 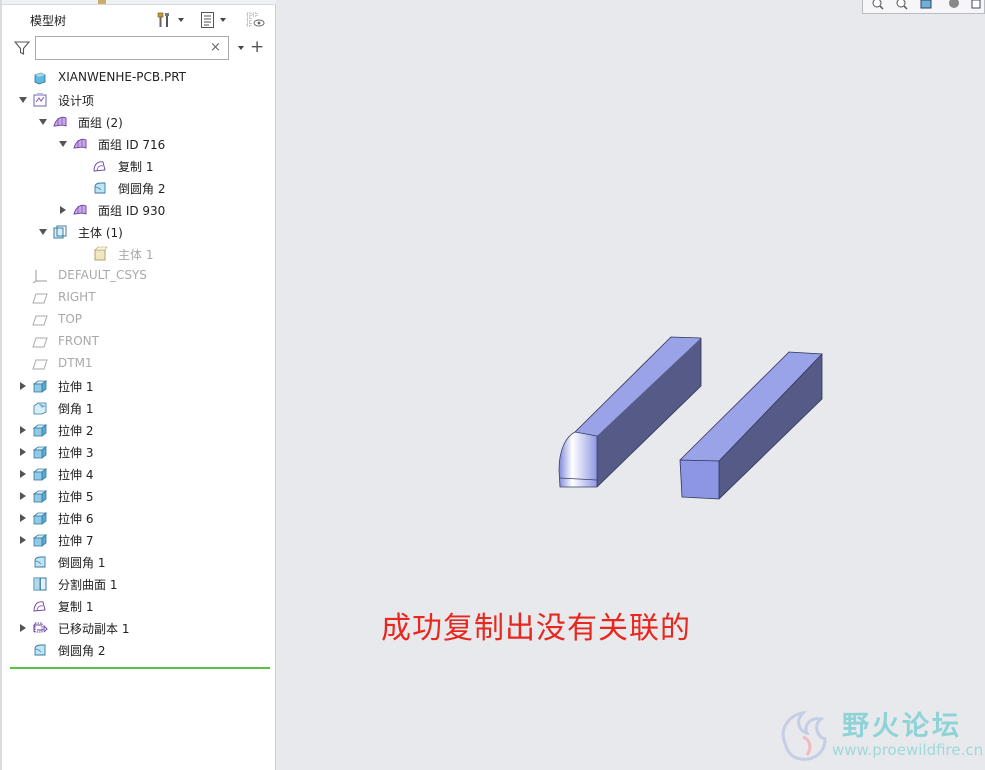 What do you see at coordinates (76, 453) in the screenshot?
I see `tree-item-label: 拉伸 3` at bounding box center [76, 453].